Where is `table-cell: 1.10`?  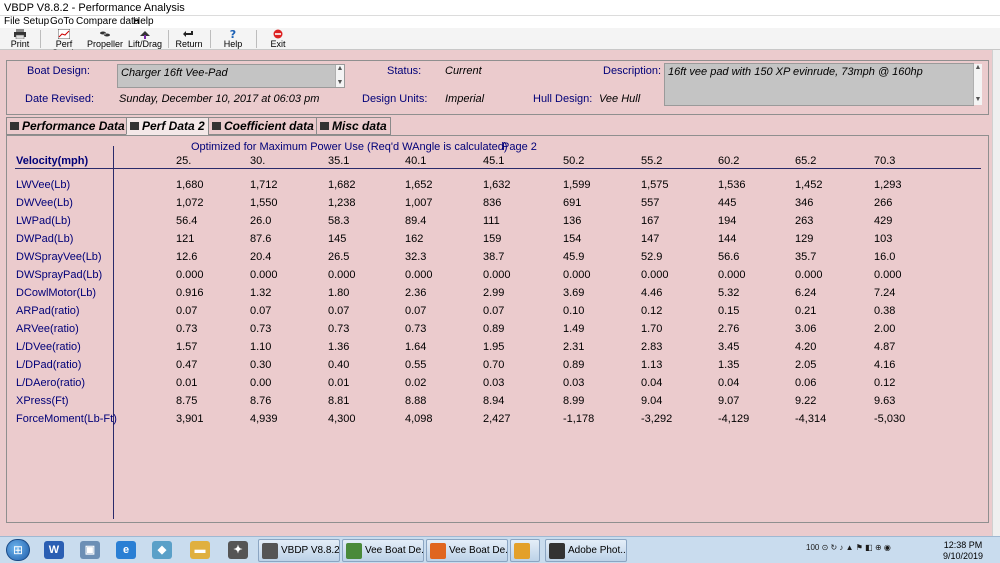 table-cell: 1.10 is located at coordinates (261, 347).